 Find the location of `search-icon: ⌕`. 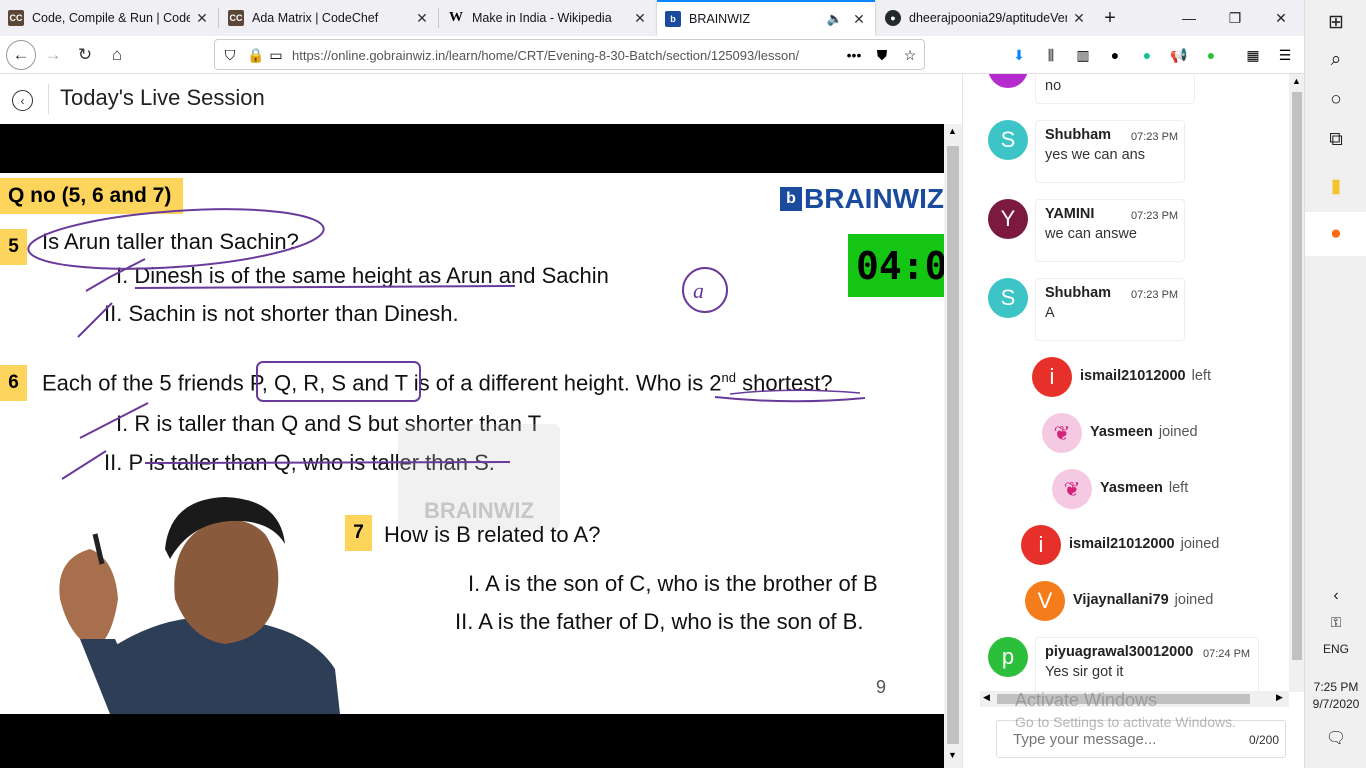

search-icon: ⌕ is located at coordinates (1335, 60).